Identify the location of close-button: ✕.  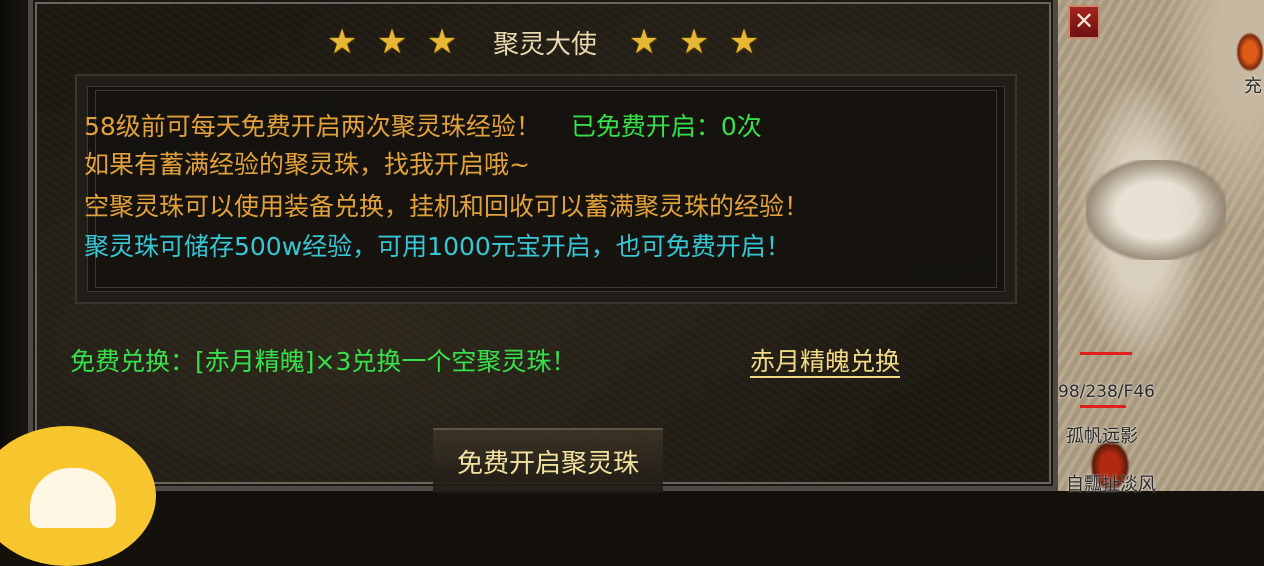
(1084, 22).